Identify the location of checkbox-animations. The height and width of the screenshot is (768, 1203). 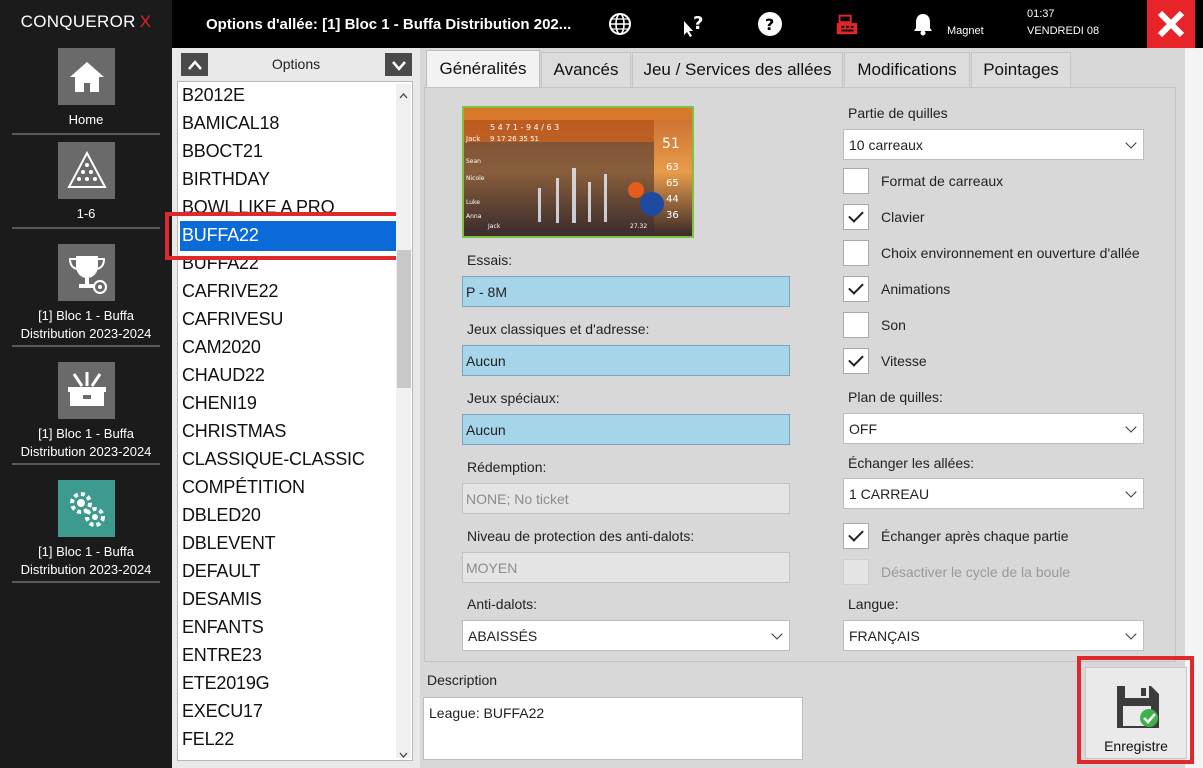
(856, 289).